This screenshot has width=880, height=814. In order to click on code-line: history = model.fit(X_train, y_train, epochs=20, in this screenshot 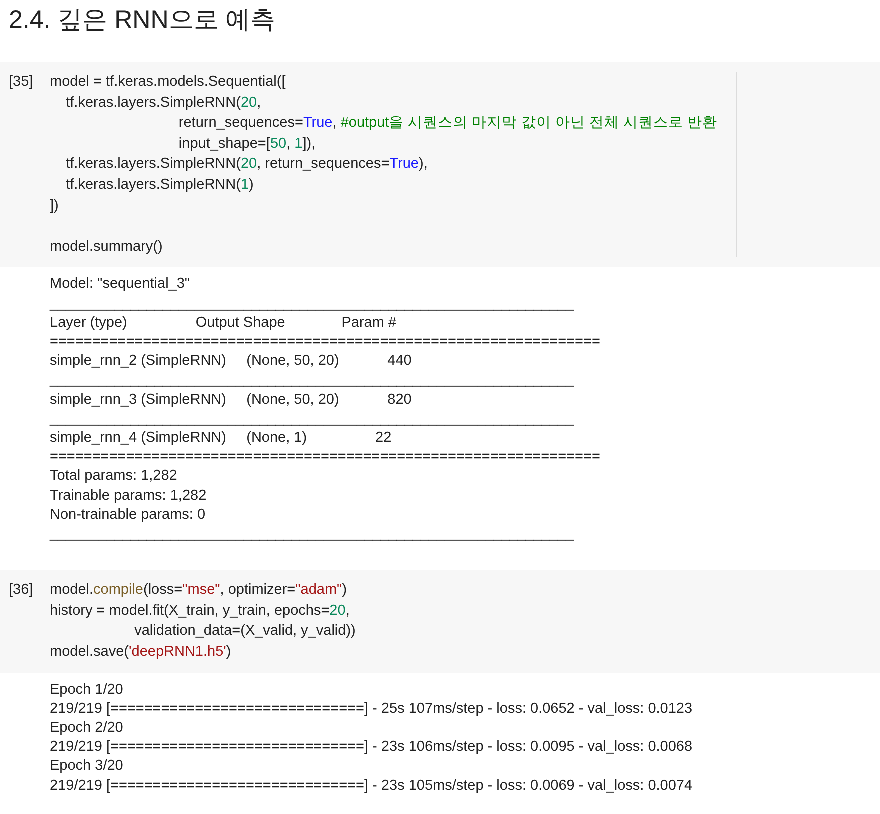, I will do `click(200, 611)`.